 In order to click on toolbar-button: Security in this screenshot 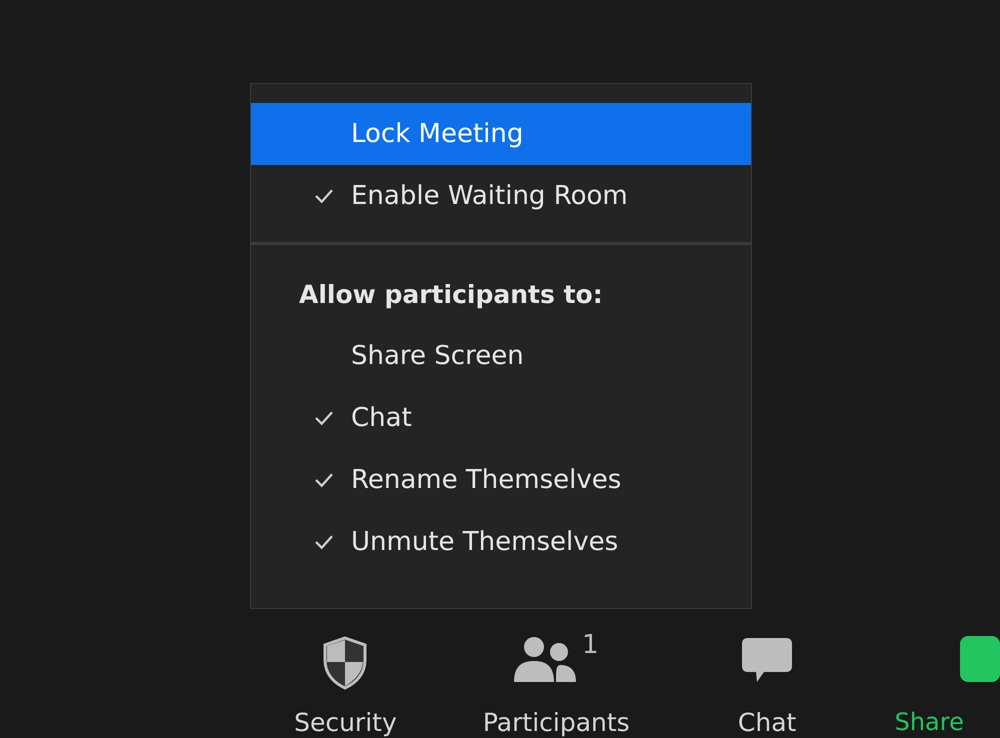, I will do `click(345, 686)`.